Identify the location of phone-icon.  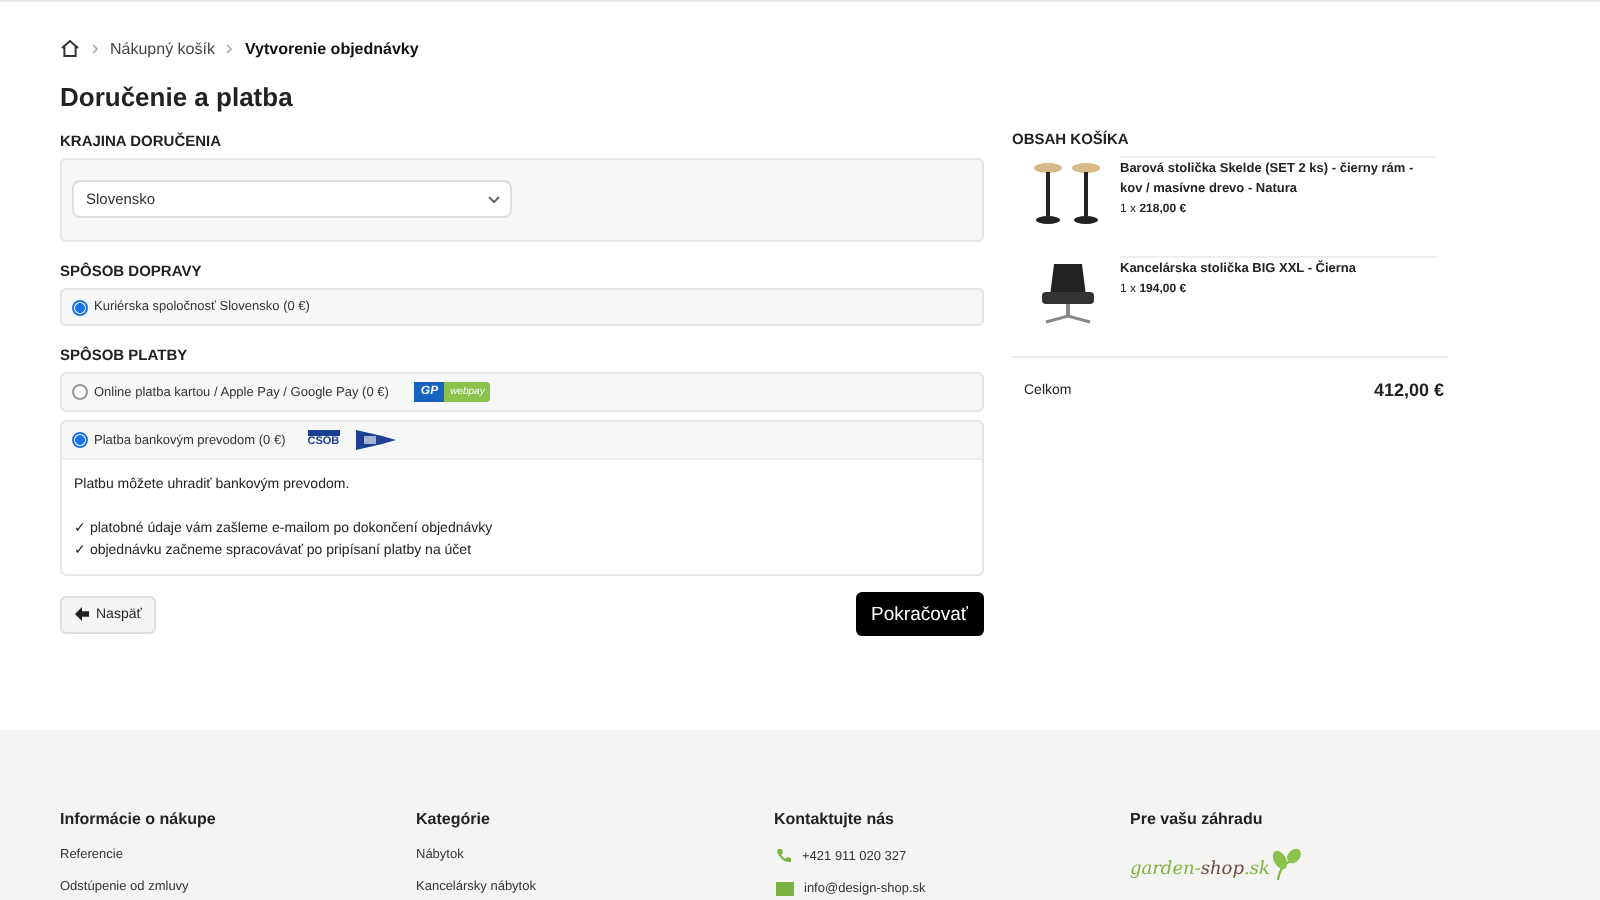
(784, 856).